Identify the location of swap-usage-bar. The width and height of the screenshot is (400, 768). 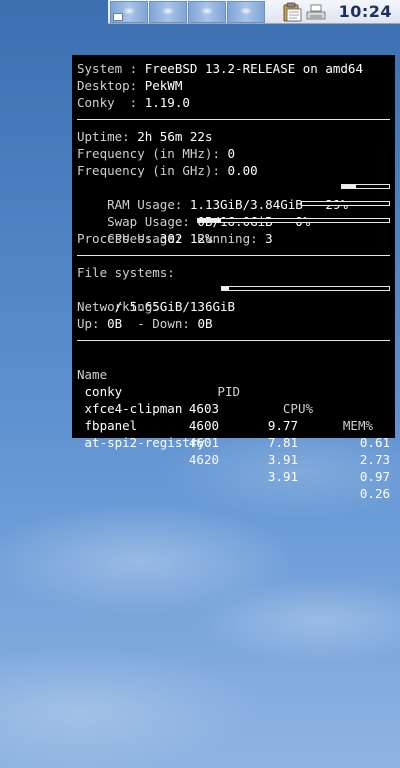
(345, 203).